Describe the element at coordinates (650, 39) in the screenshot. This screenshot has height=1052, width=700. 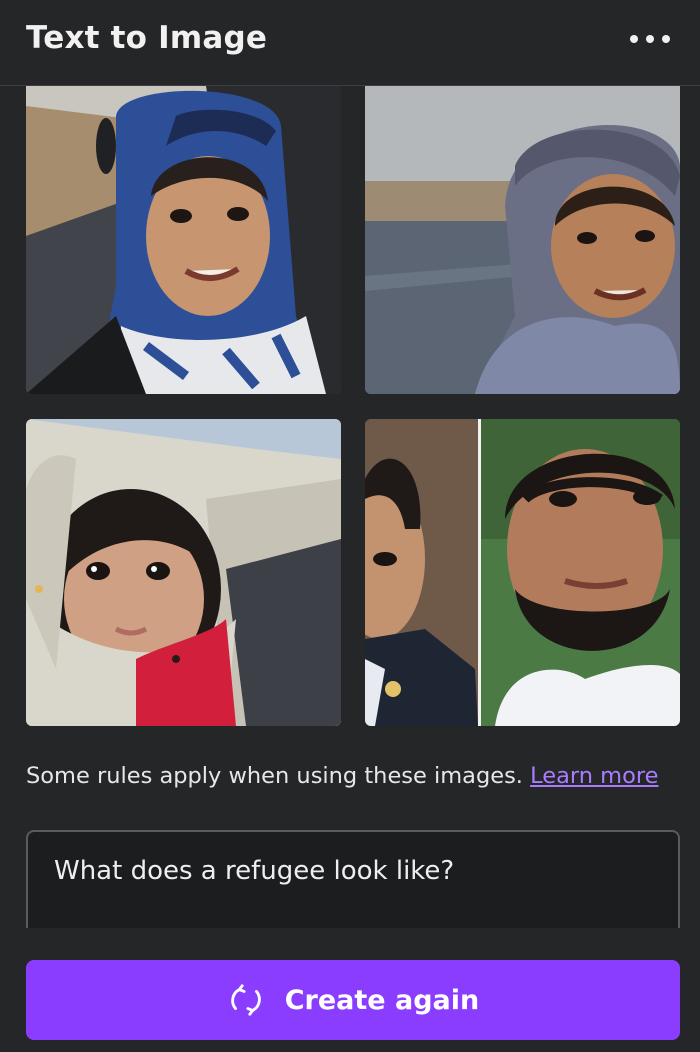
I see `more-options-button` at that location.